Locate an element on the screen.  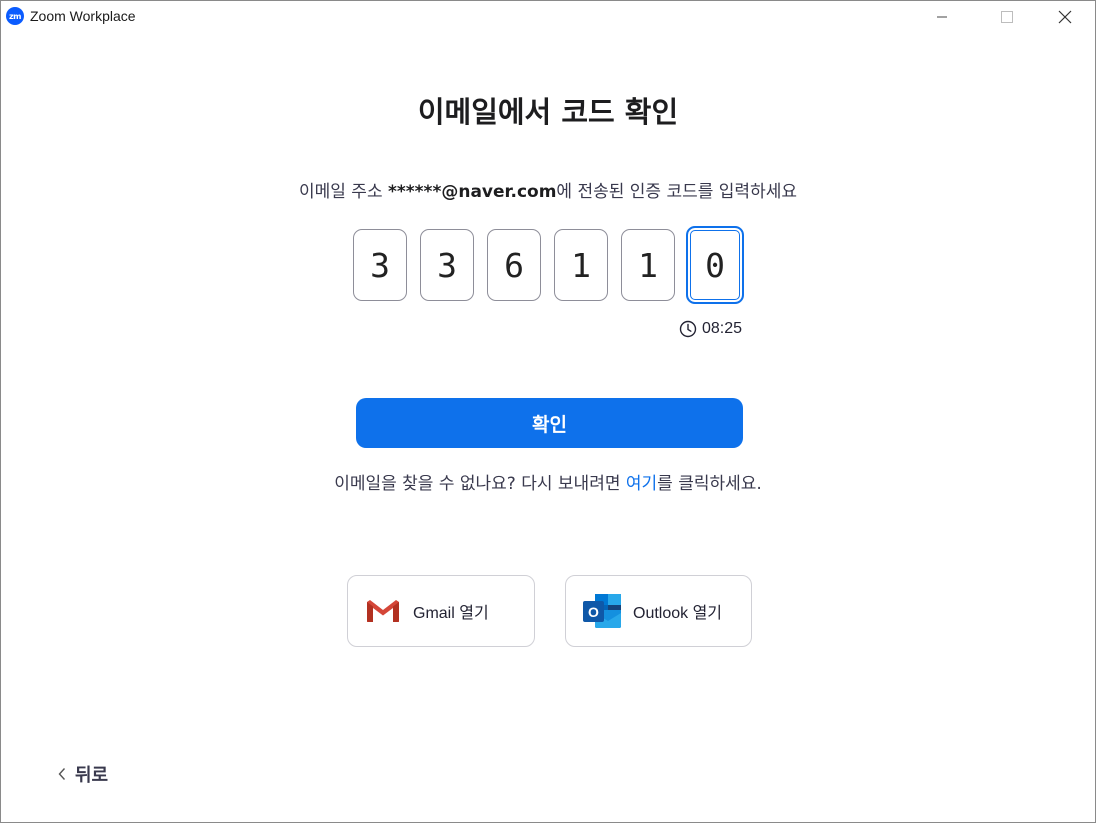
gmail-icon is located at coordinates (383, 611).